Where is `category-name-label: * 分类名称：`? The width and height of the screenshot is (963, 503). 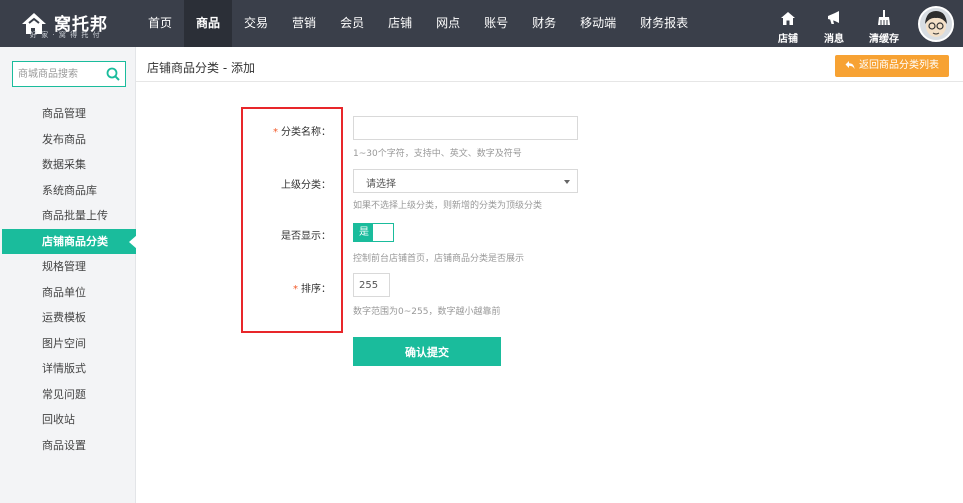
category-name-label: * 分类名称： is located at coordinates (302, 130).